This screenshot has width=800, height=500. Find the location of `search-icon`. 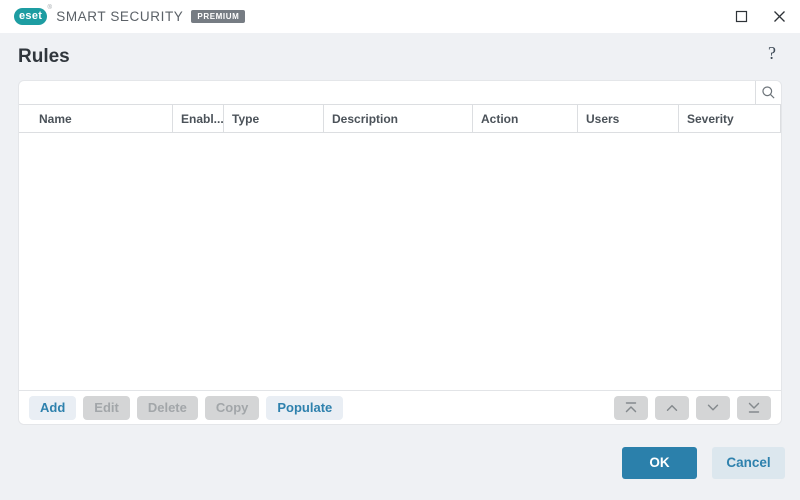

search-icon is located at coordinates (768, 92).